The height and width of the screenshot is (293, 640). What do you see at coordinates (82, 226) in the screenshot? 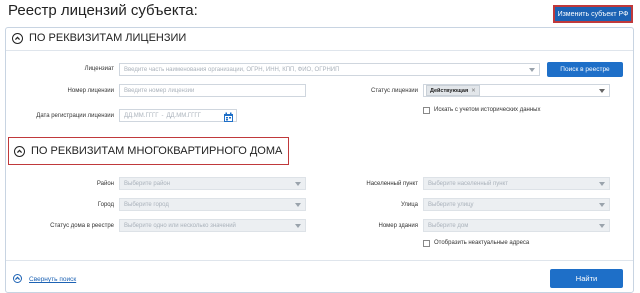
I see `house-status-label: Статус дома в реестре` at bounding box center [82, 226].